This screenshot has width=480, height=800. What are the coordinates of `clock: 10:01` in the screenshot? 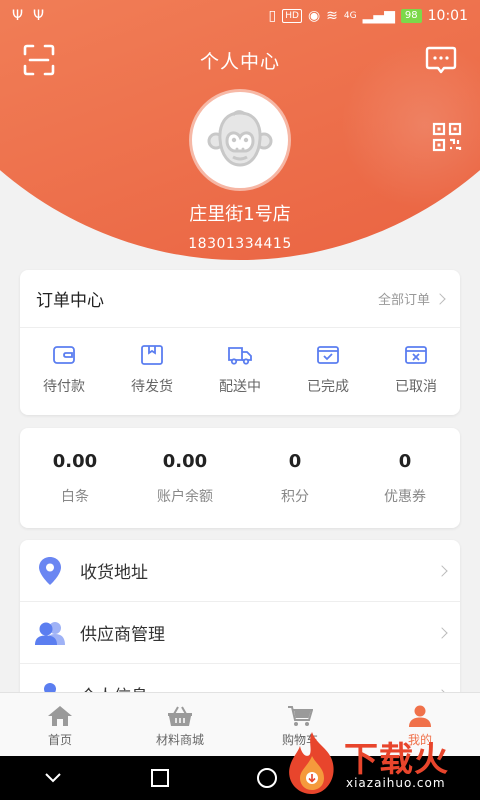 It's located at (447, 16).